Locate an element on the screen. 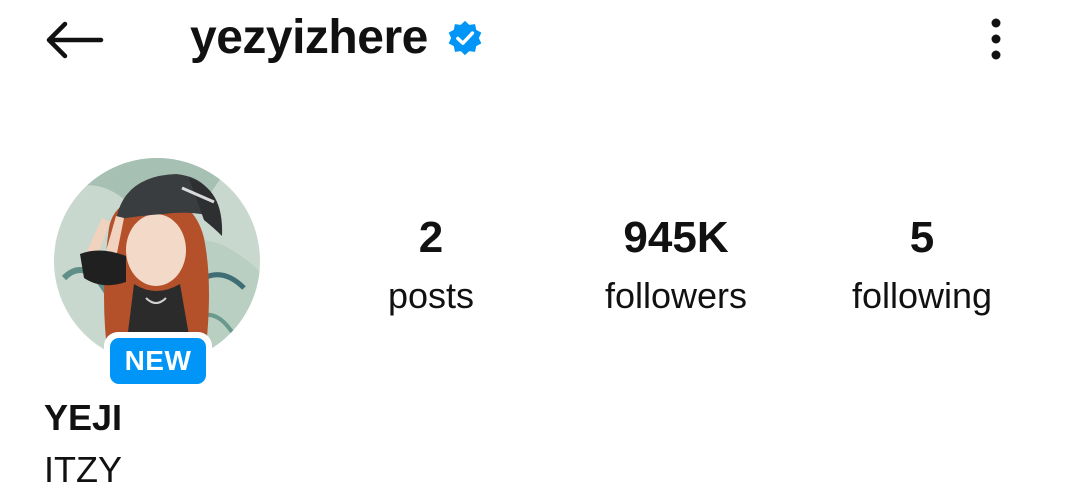 The image size is (1074, 496). username-row: yezyizhere is located at coordinates (337, 38).